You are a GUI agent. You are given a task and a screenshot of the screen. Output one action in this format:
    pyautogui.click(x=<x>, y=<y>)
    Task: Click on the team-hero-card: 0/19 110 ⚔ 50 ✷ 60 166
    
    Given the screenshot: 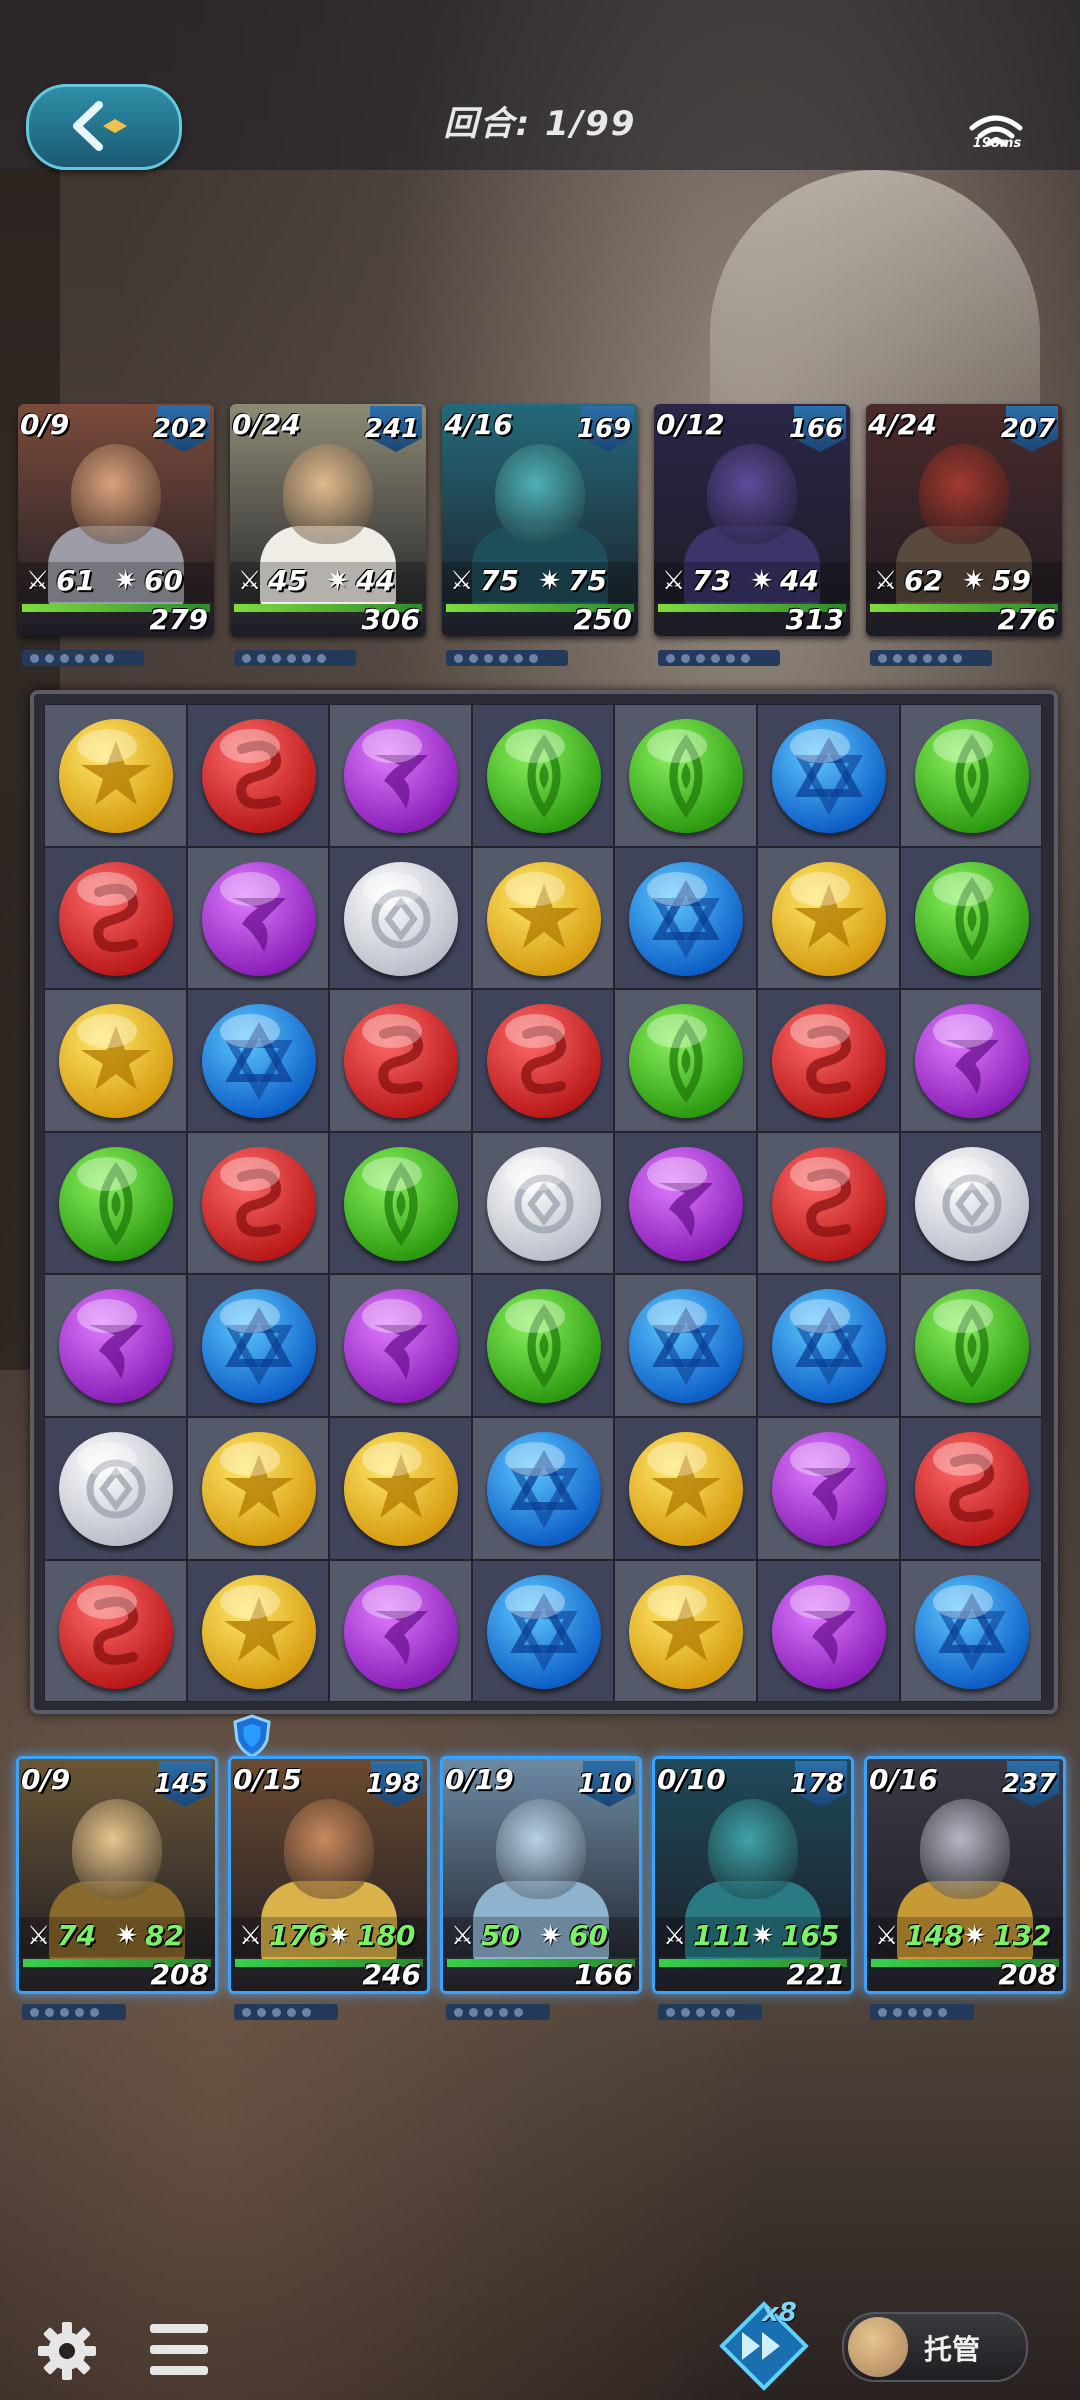 What is the action you would take?
    pyautogui.click(x=541, y=1875)
    